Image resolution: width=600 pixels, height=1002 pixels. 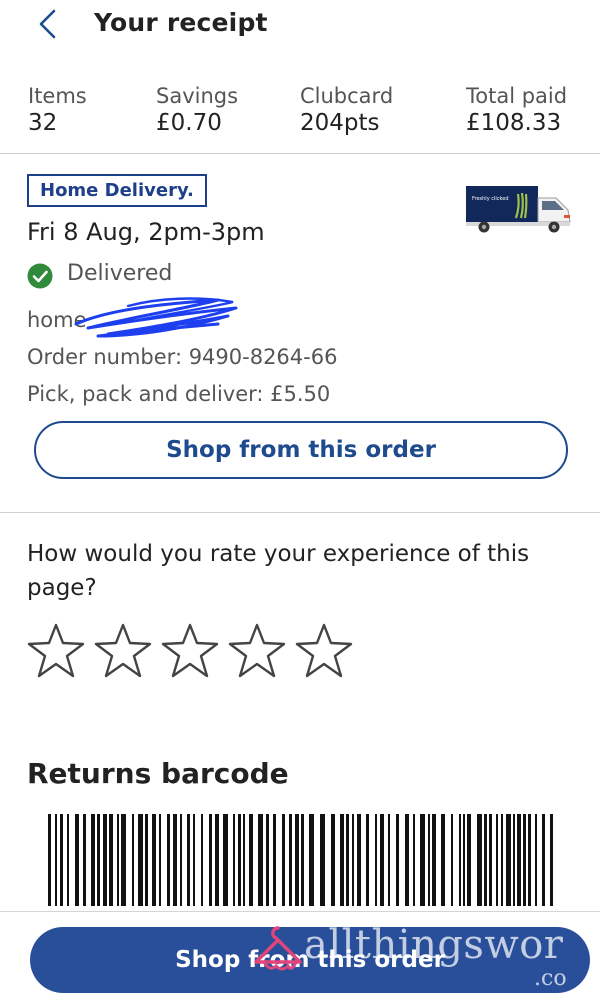 I want to click on header: Your receipt, so click(x=300, y=25).